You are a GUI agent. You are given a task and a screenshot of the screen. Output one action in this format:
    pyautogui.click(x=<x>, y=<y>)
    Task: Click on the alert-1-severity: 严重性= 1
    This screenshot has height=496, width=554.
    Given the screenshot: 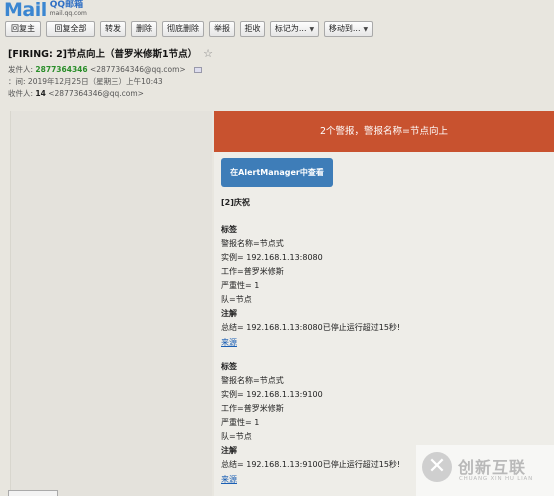 What is the action you would take?
    pyautogui.click(x=240, y=285)
    